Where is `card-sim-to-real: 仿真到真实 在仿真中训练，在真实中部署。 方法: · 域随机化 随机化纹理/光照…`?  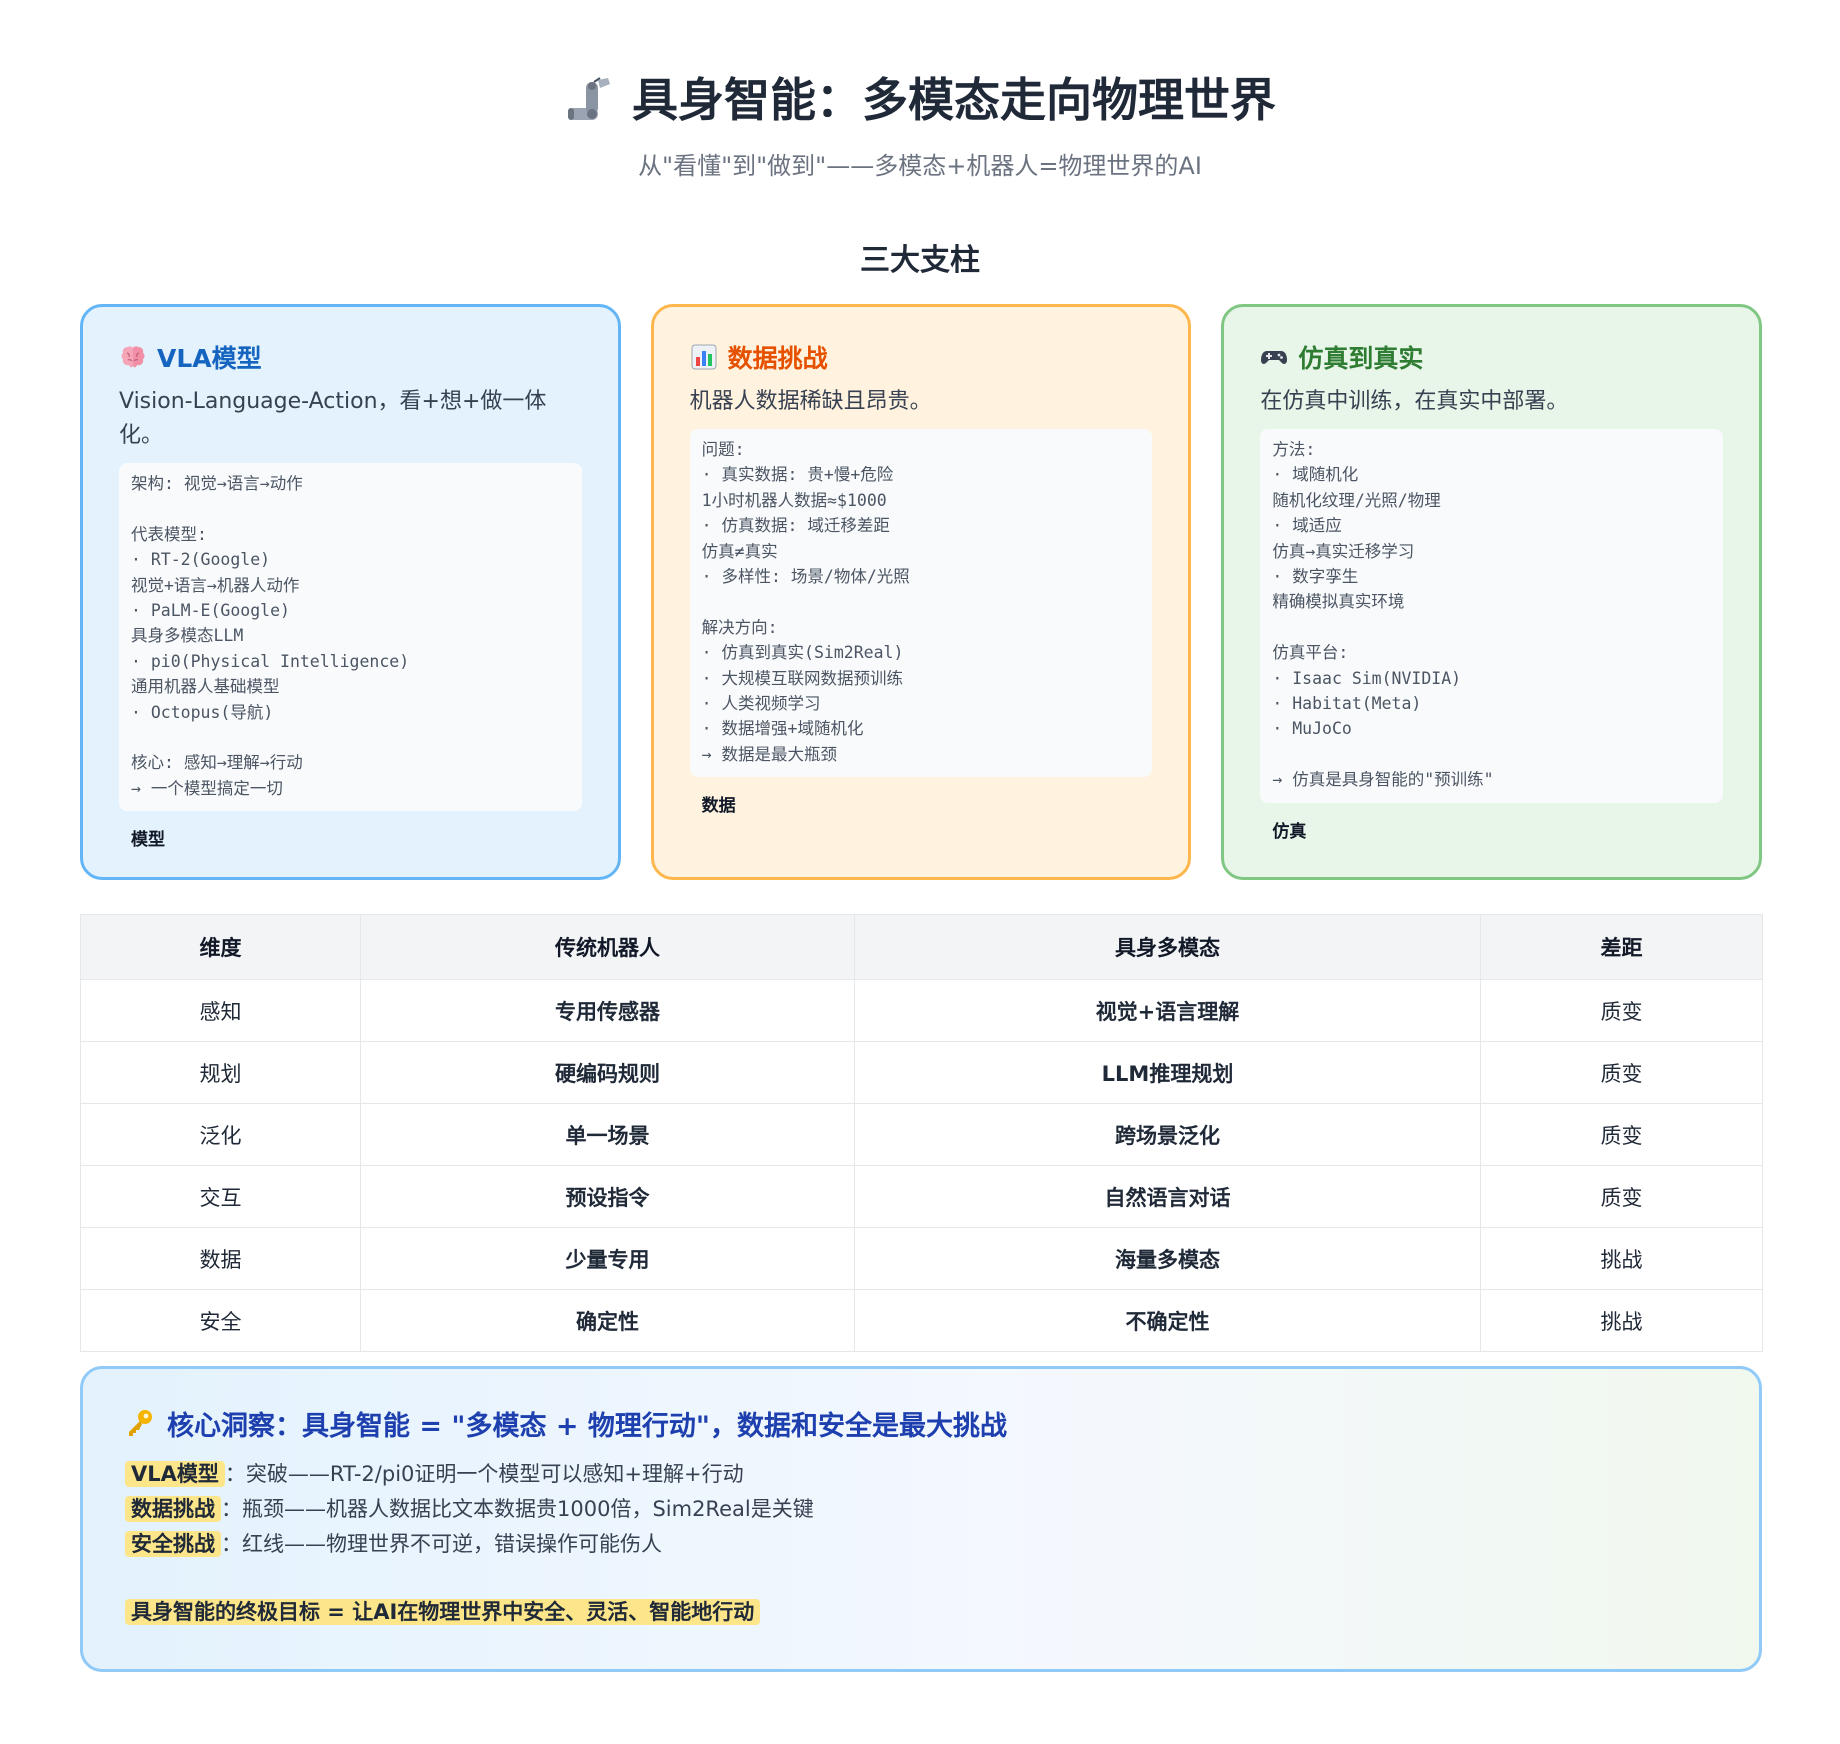
card-sim-to-real: 仿真到真实 在仿真中训练，在真实中部署。 方法: · 域随机化 随机化纹理/光照… is located at coordinates (1492, 592).